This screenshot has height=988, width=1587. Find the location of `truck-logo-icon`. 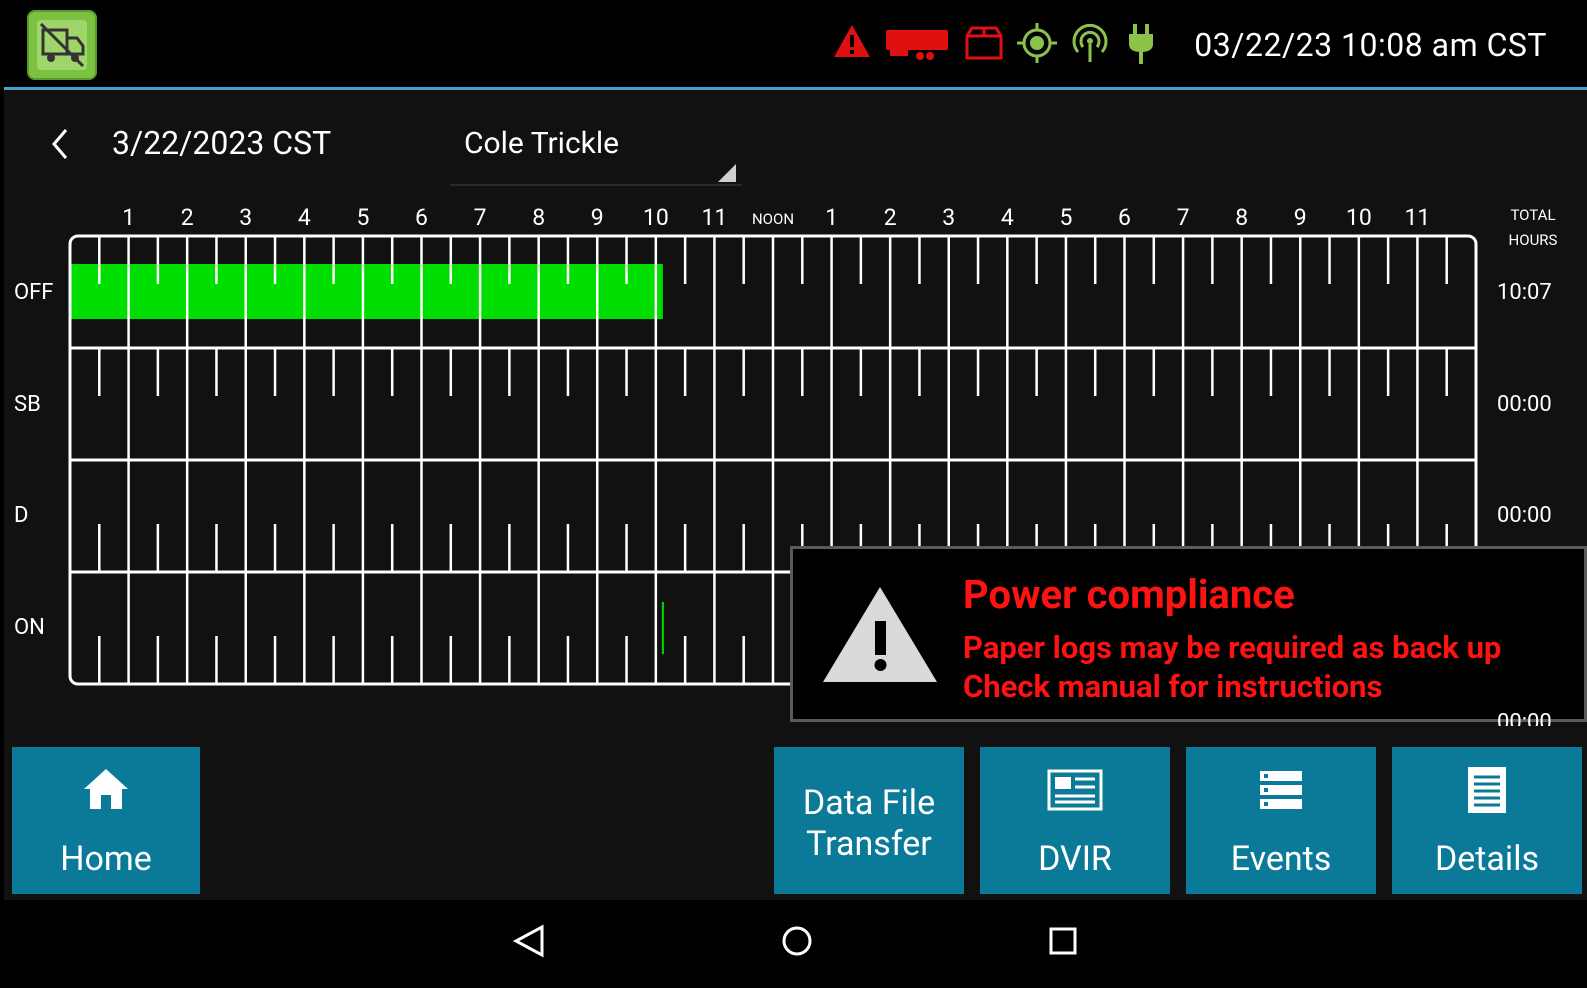

truck-logo-icon is located at coordinates (62, 45).